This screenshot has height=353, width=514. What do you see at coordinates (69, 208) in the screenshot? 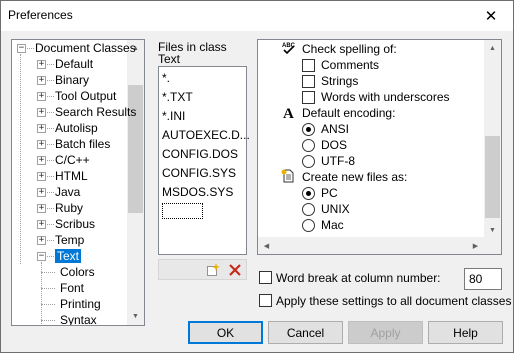
I see `tree-item-ruby: Ruby` at bounding box center [69, 208].